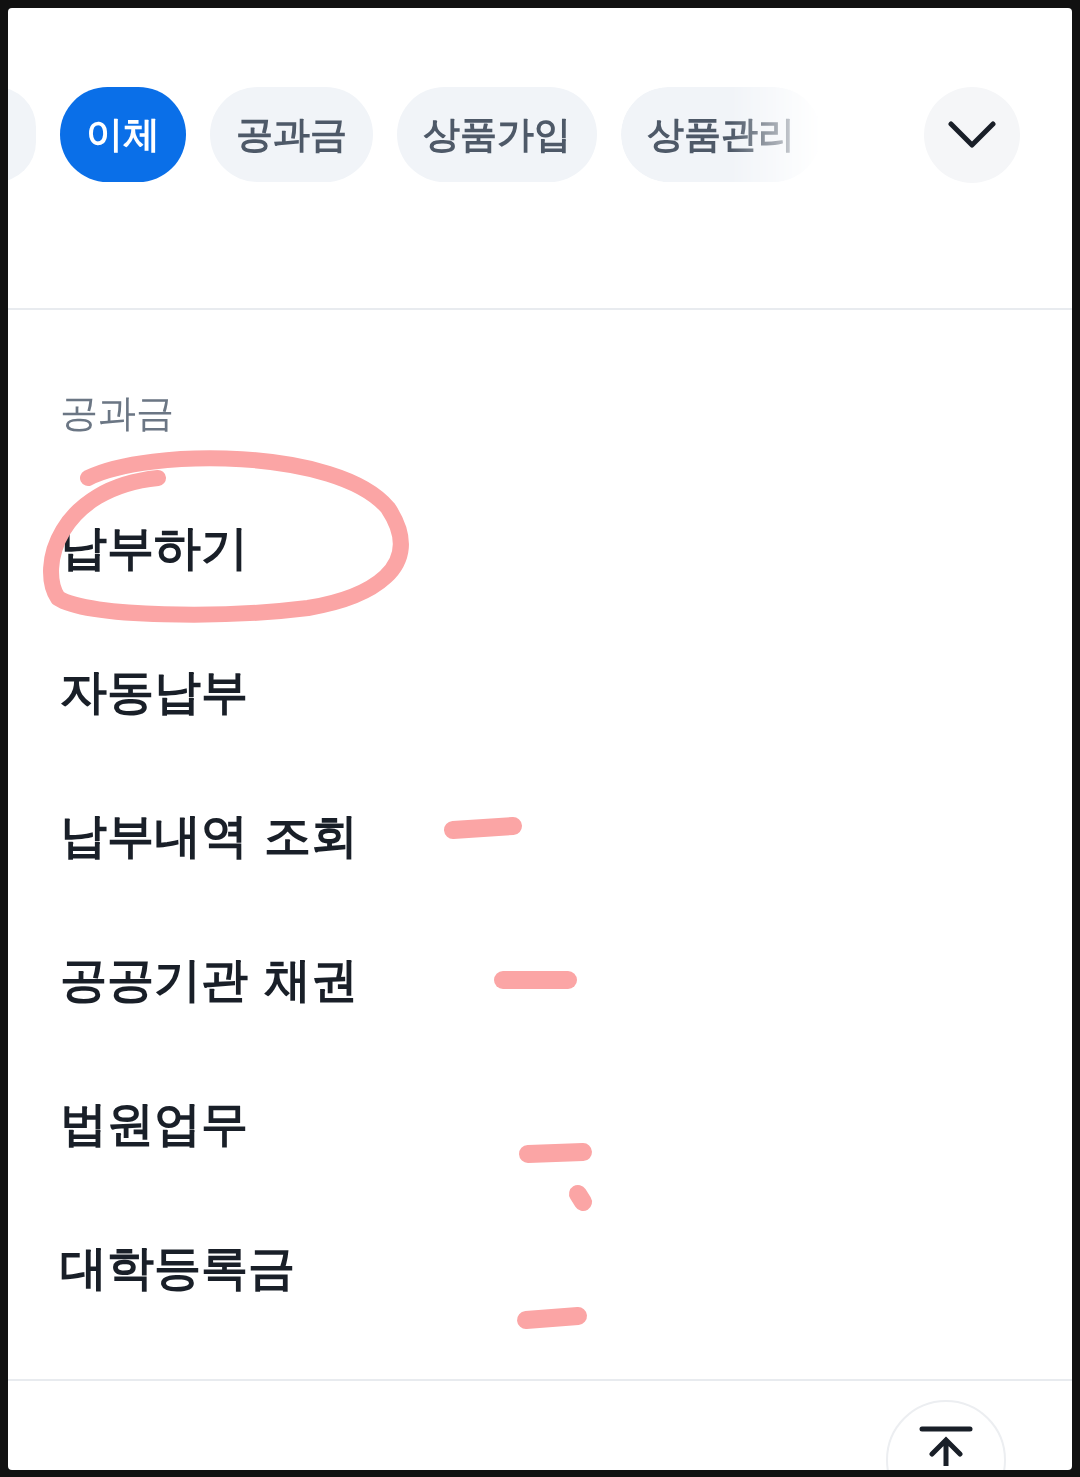 The width and height of the screenshot is (1080, 1477). Describe the element at coordinates (209, 980) in the screenshot. I see `menu-item: 공공기관 채권` at that location.